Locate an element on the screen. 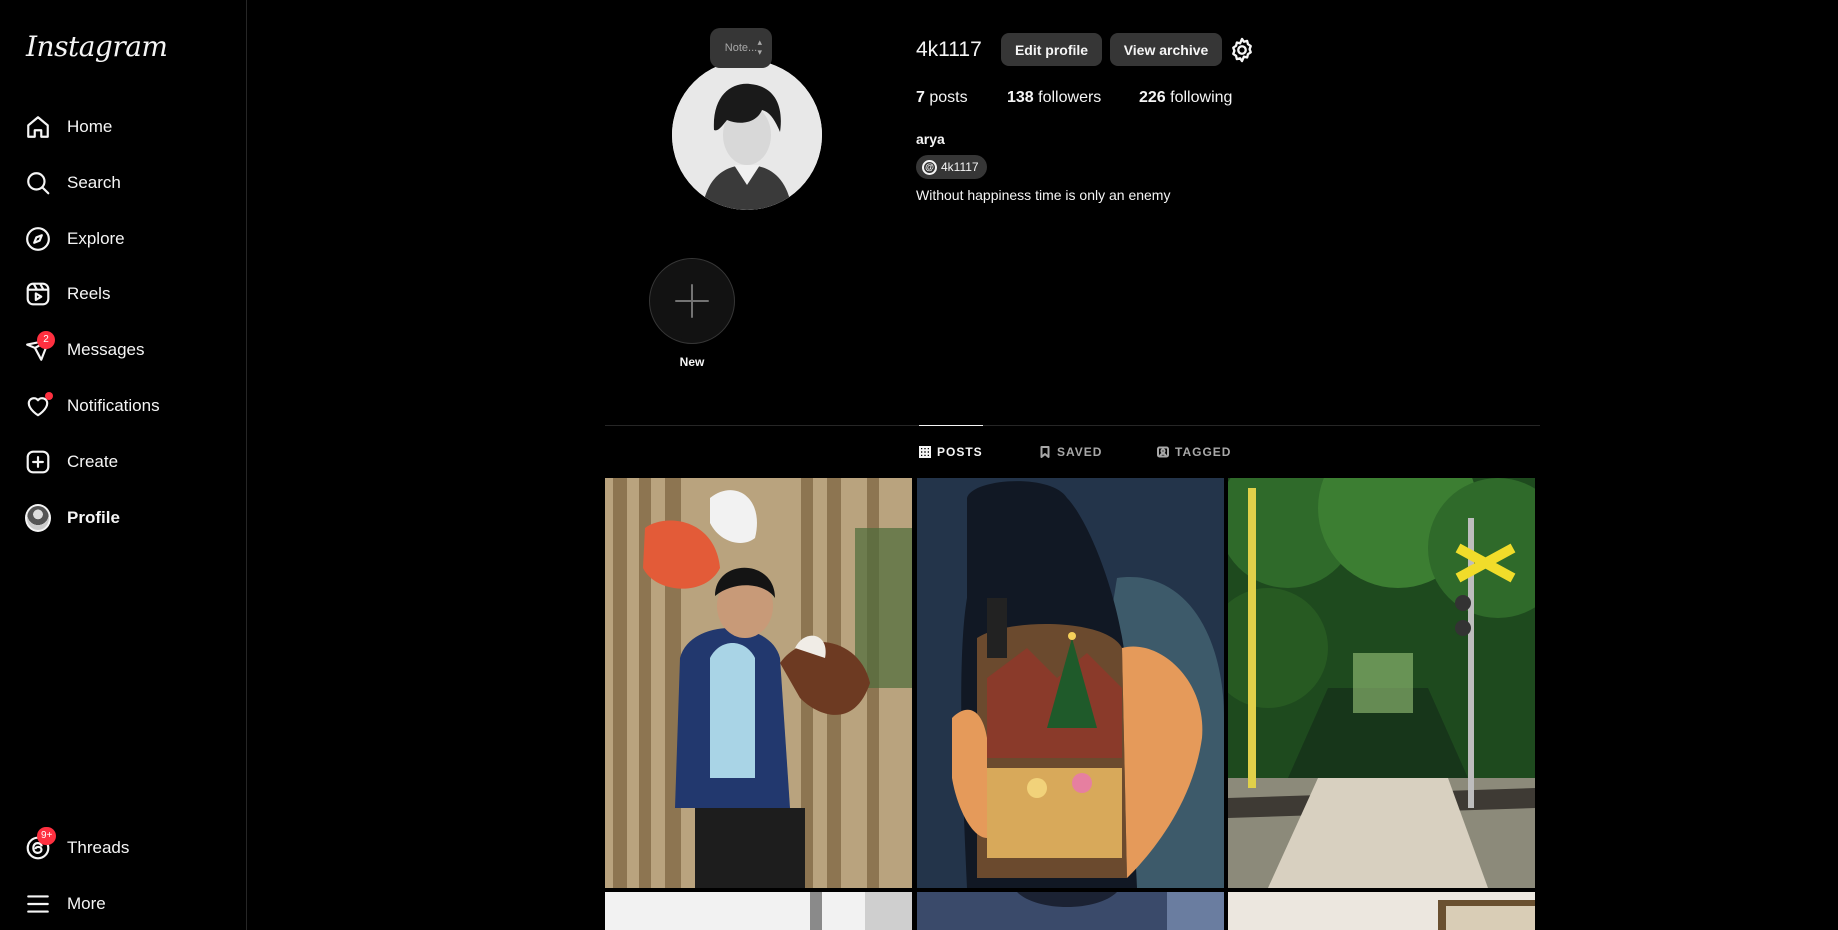  plus-square-icon is located at coordinates (38, 462).